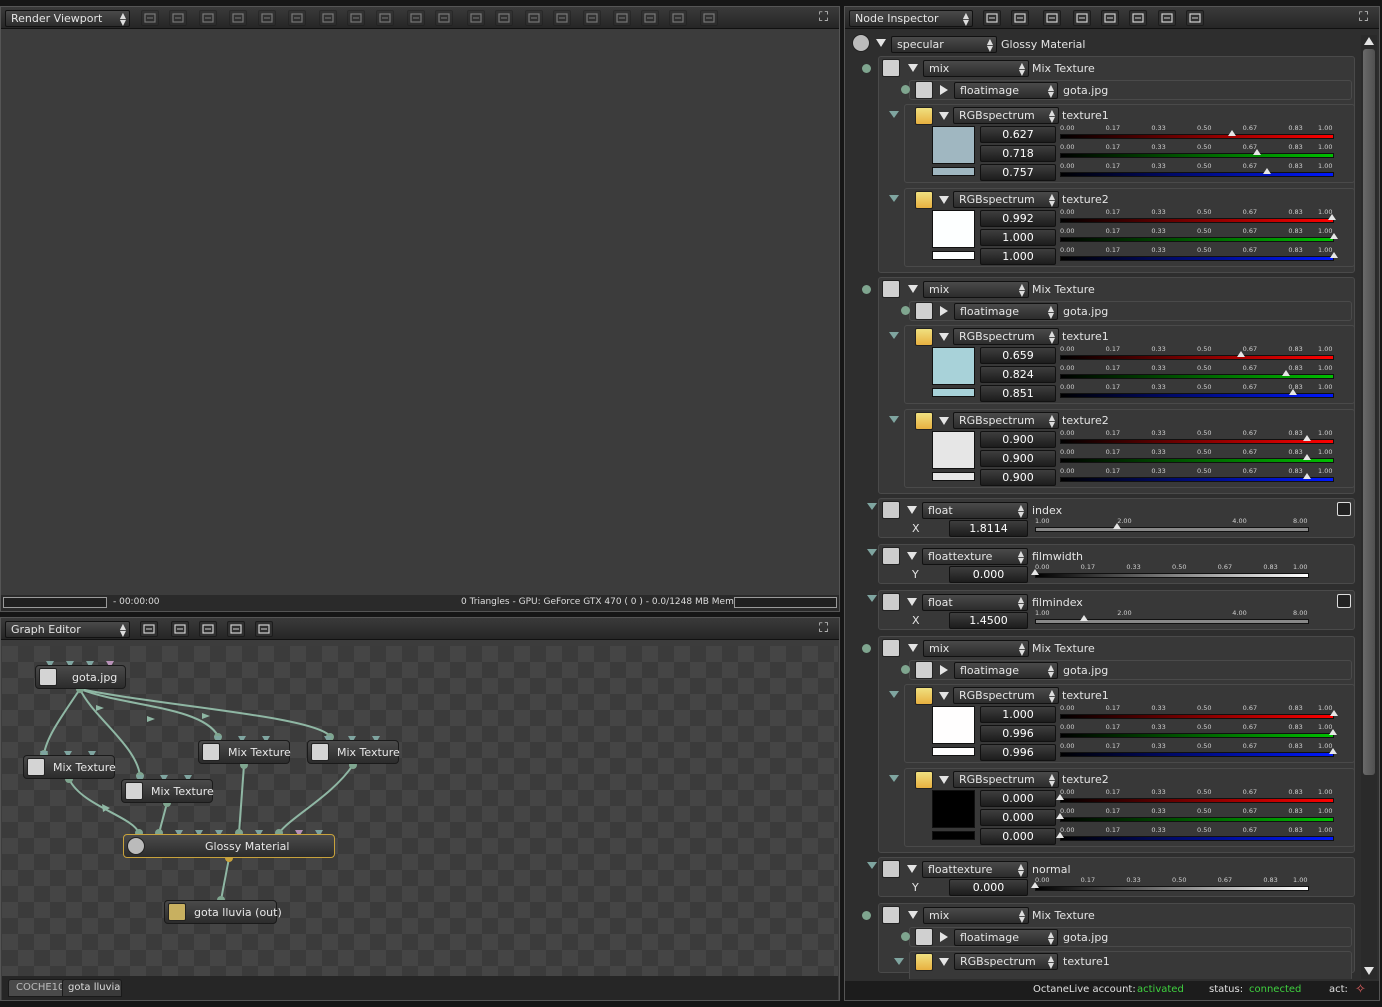 The image size is (1382, 1007). What do you see at coordinates (988, 528) in the screenshot?
I see `param-value-field: 1.8114` at bounding box center [988, 528].